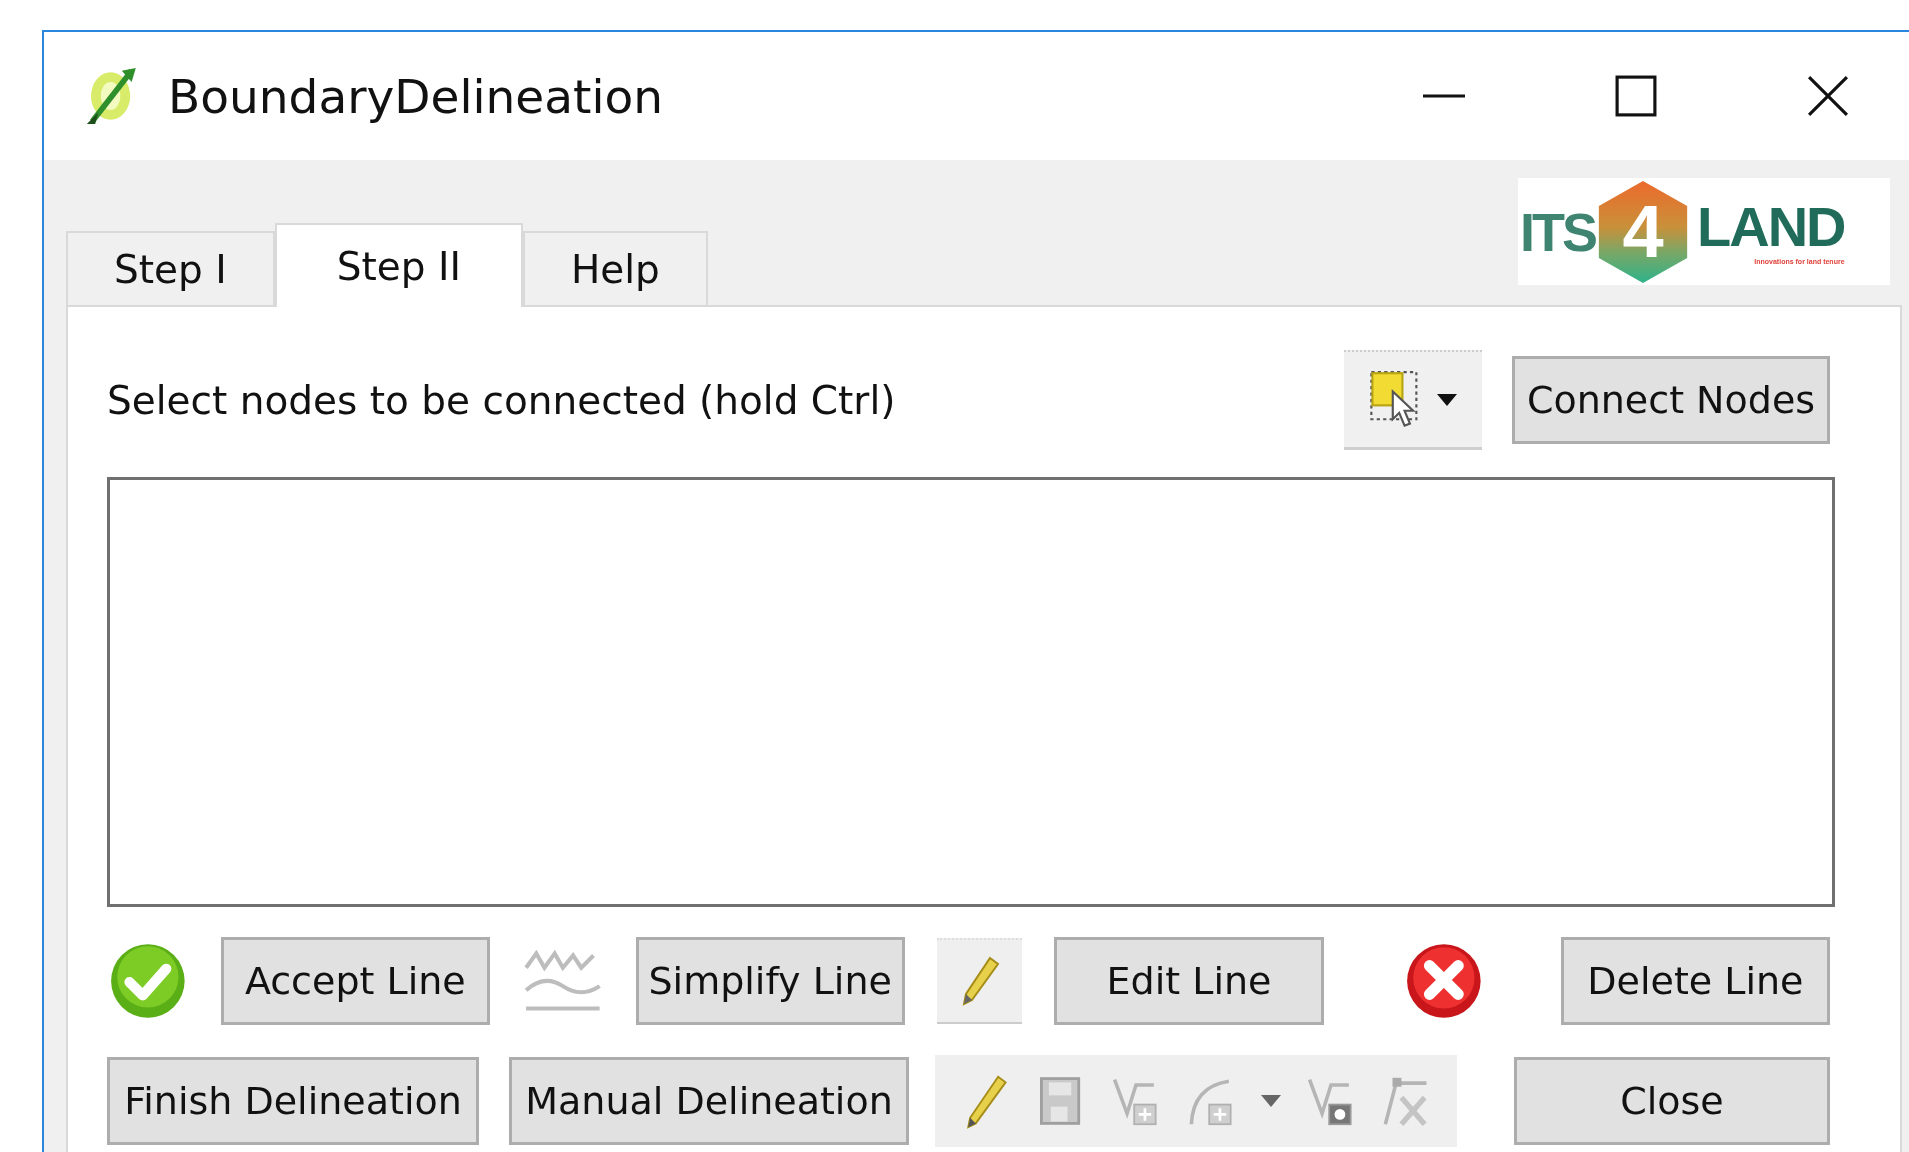  I want to click on window-title: BoundaryDelineation, so click(416, 96).